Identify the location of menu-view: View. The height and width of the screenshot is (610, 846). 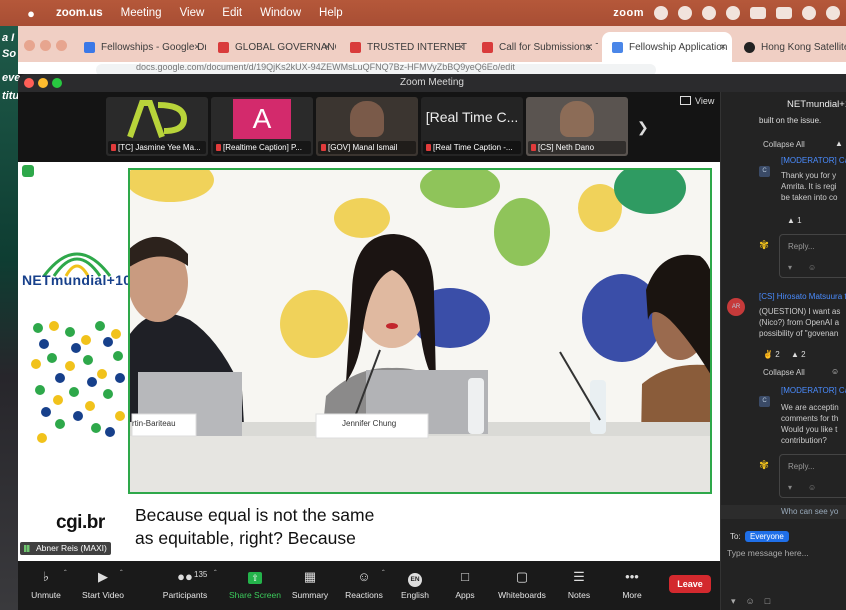
(192, 13).